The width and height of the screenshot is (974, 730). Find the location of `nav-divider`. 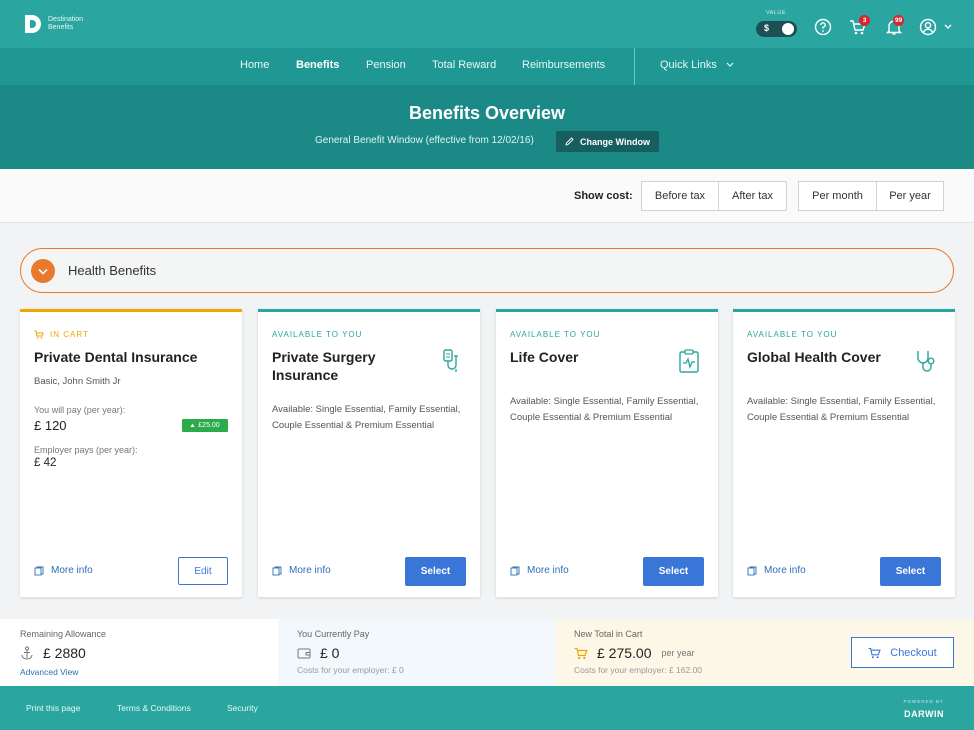

nav-divider is located at coordinates (634, 66).